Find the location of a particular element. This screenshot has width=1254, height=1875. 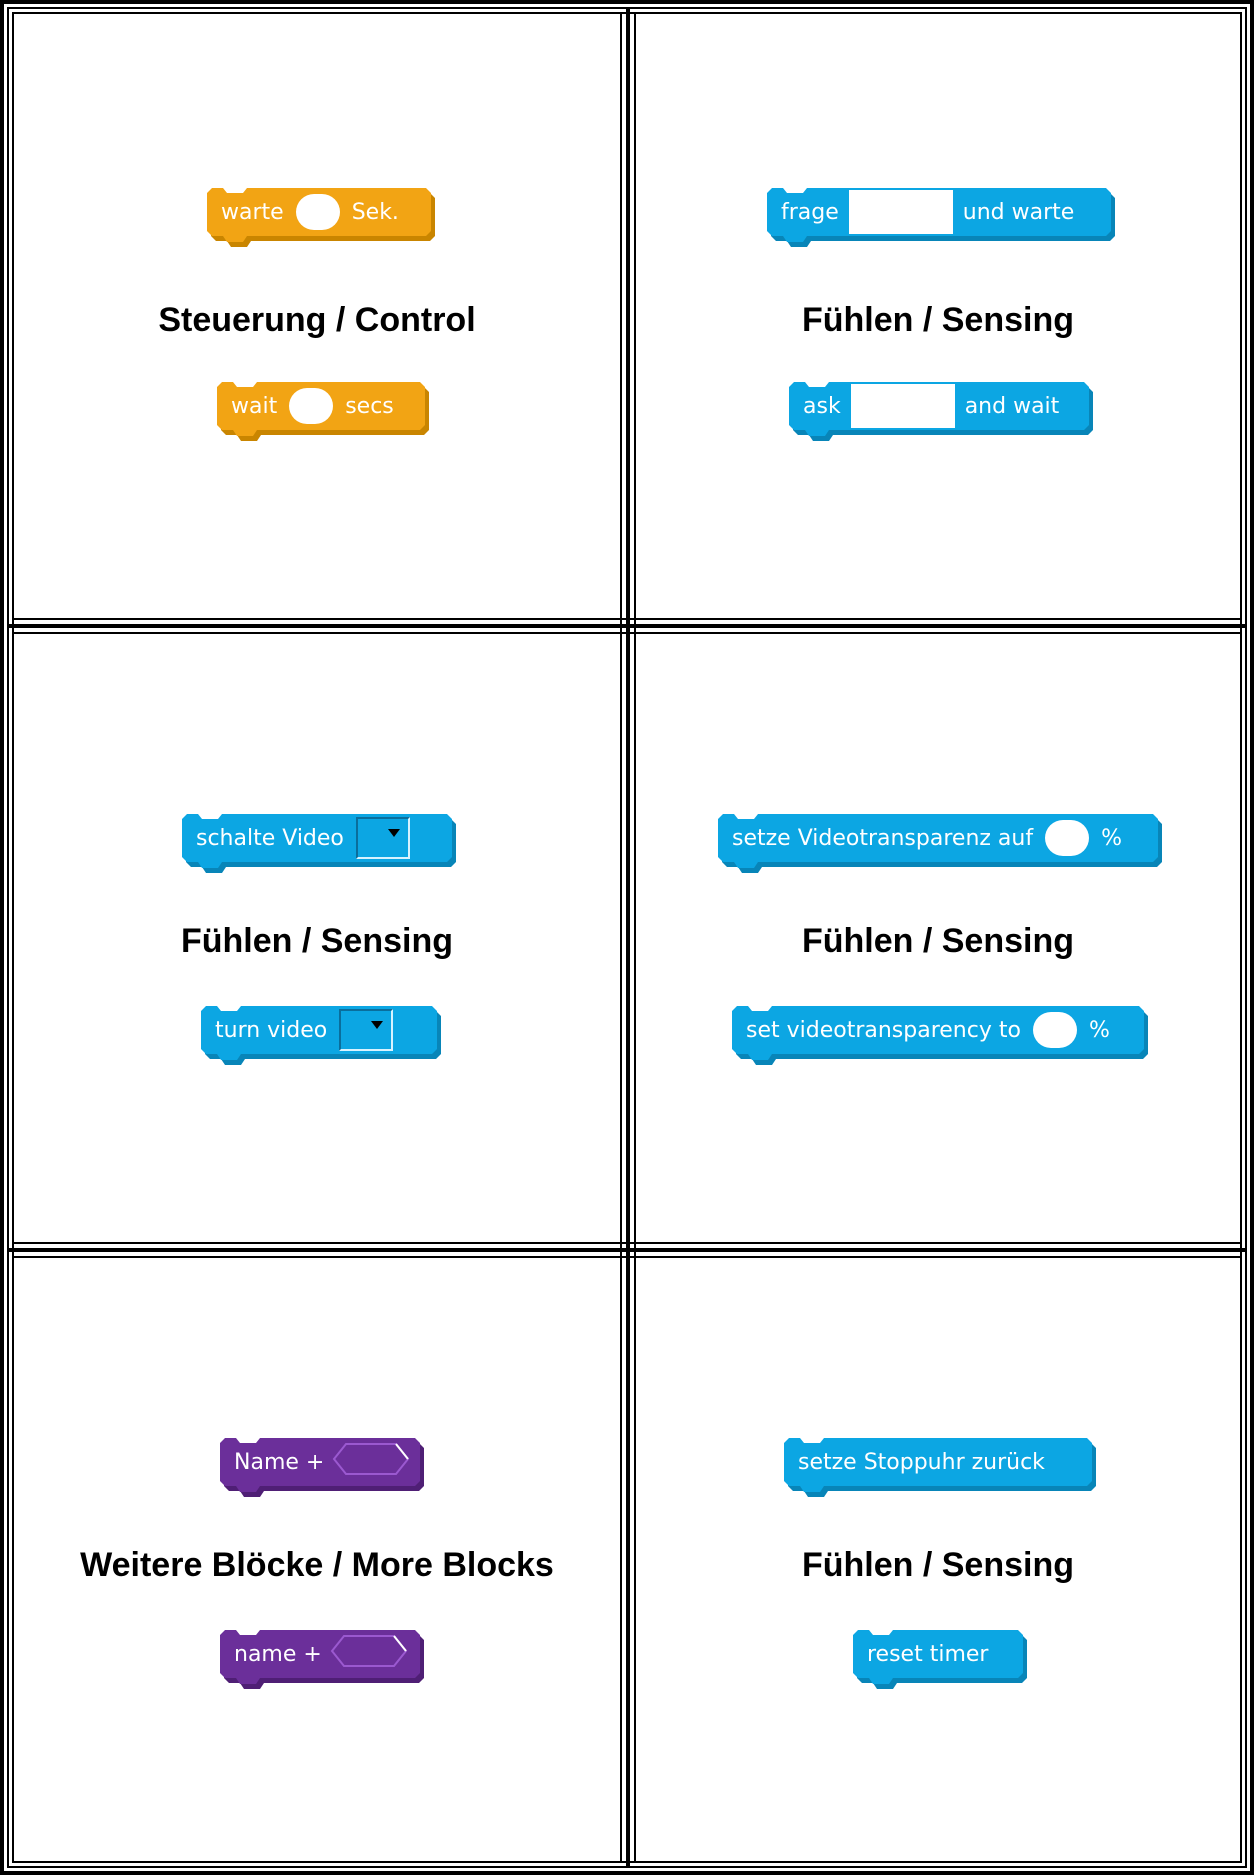

block-text: warte is located at coordinates (252, 212).